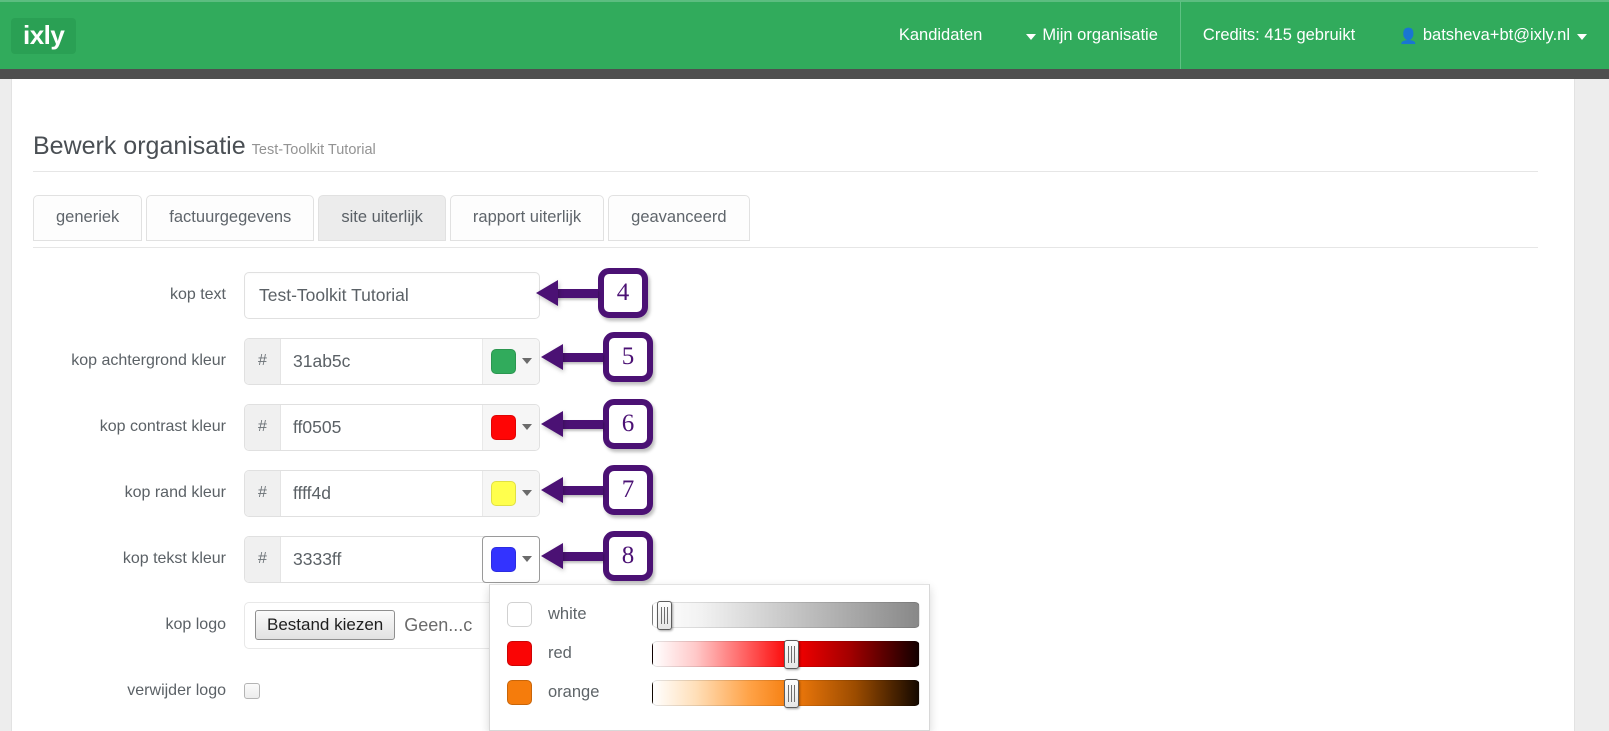 This screenshot has width=1609, height=731. I want to click on color-picker-row-orange: orange, so click(709, 692).